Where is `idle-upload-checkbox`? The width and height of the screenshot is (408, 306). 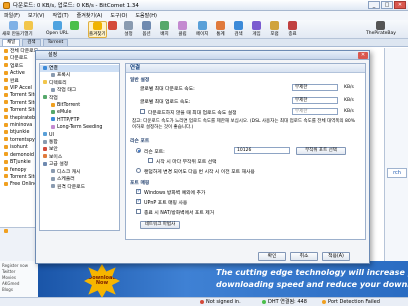 idle-upload-checkbox is located at coordinates (142, 111).